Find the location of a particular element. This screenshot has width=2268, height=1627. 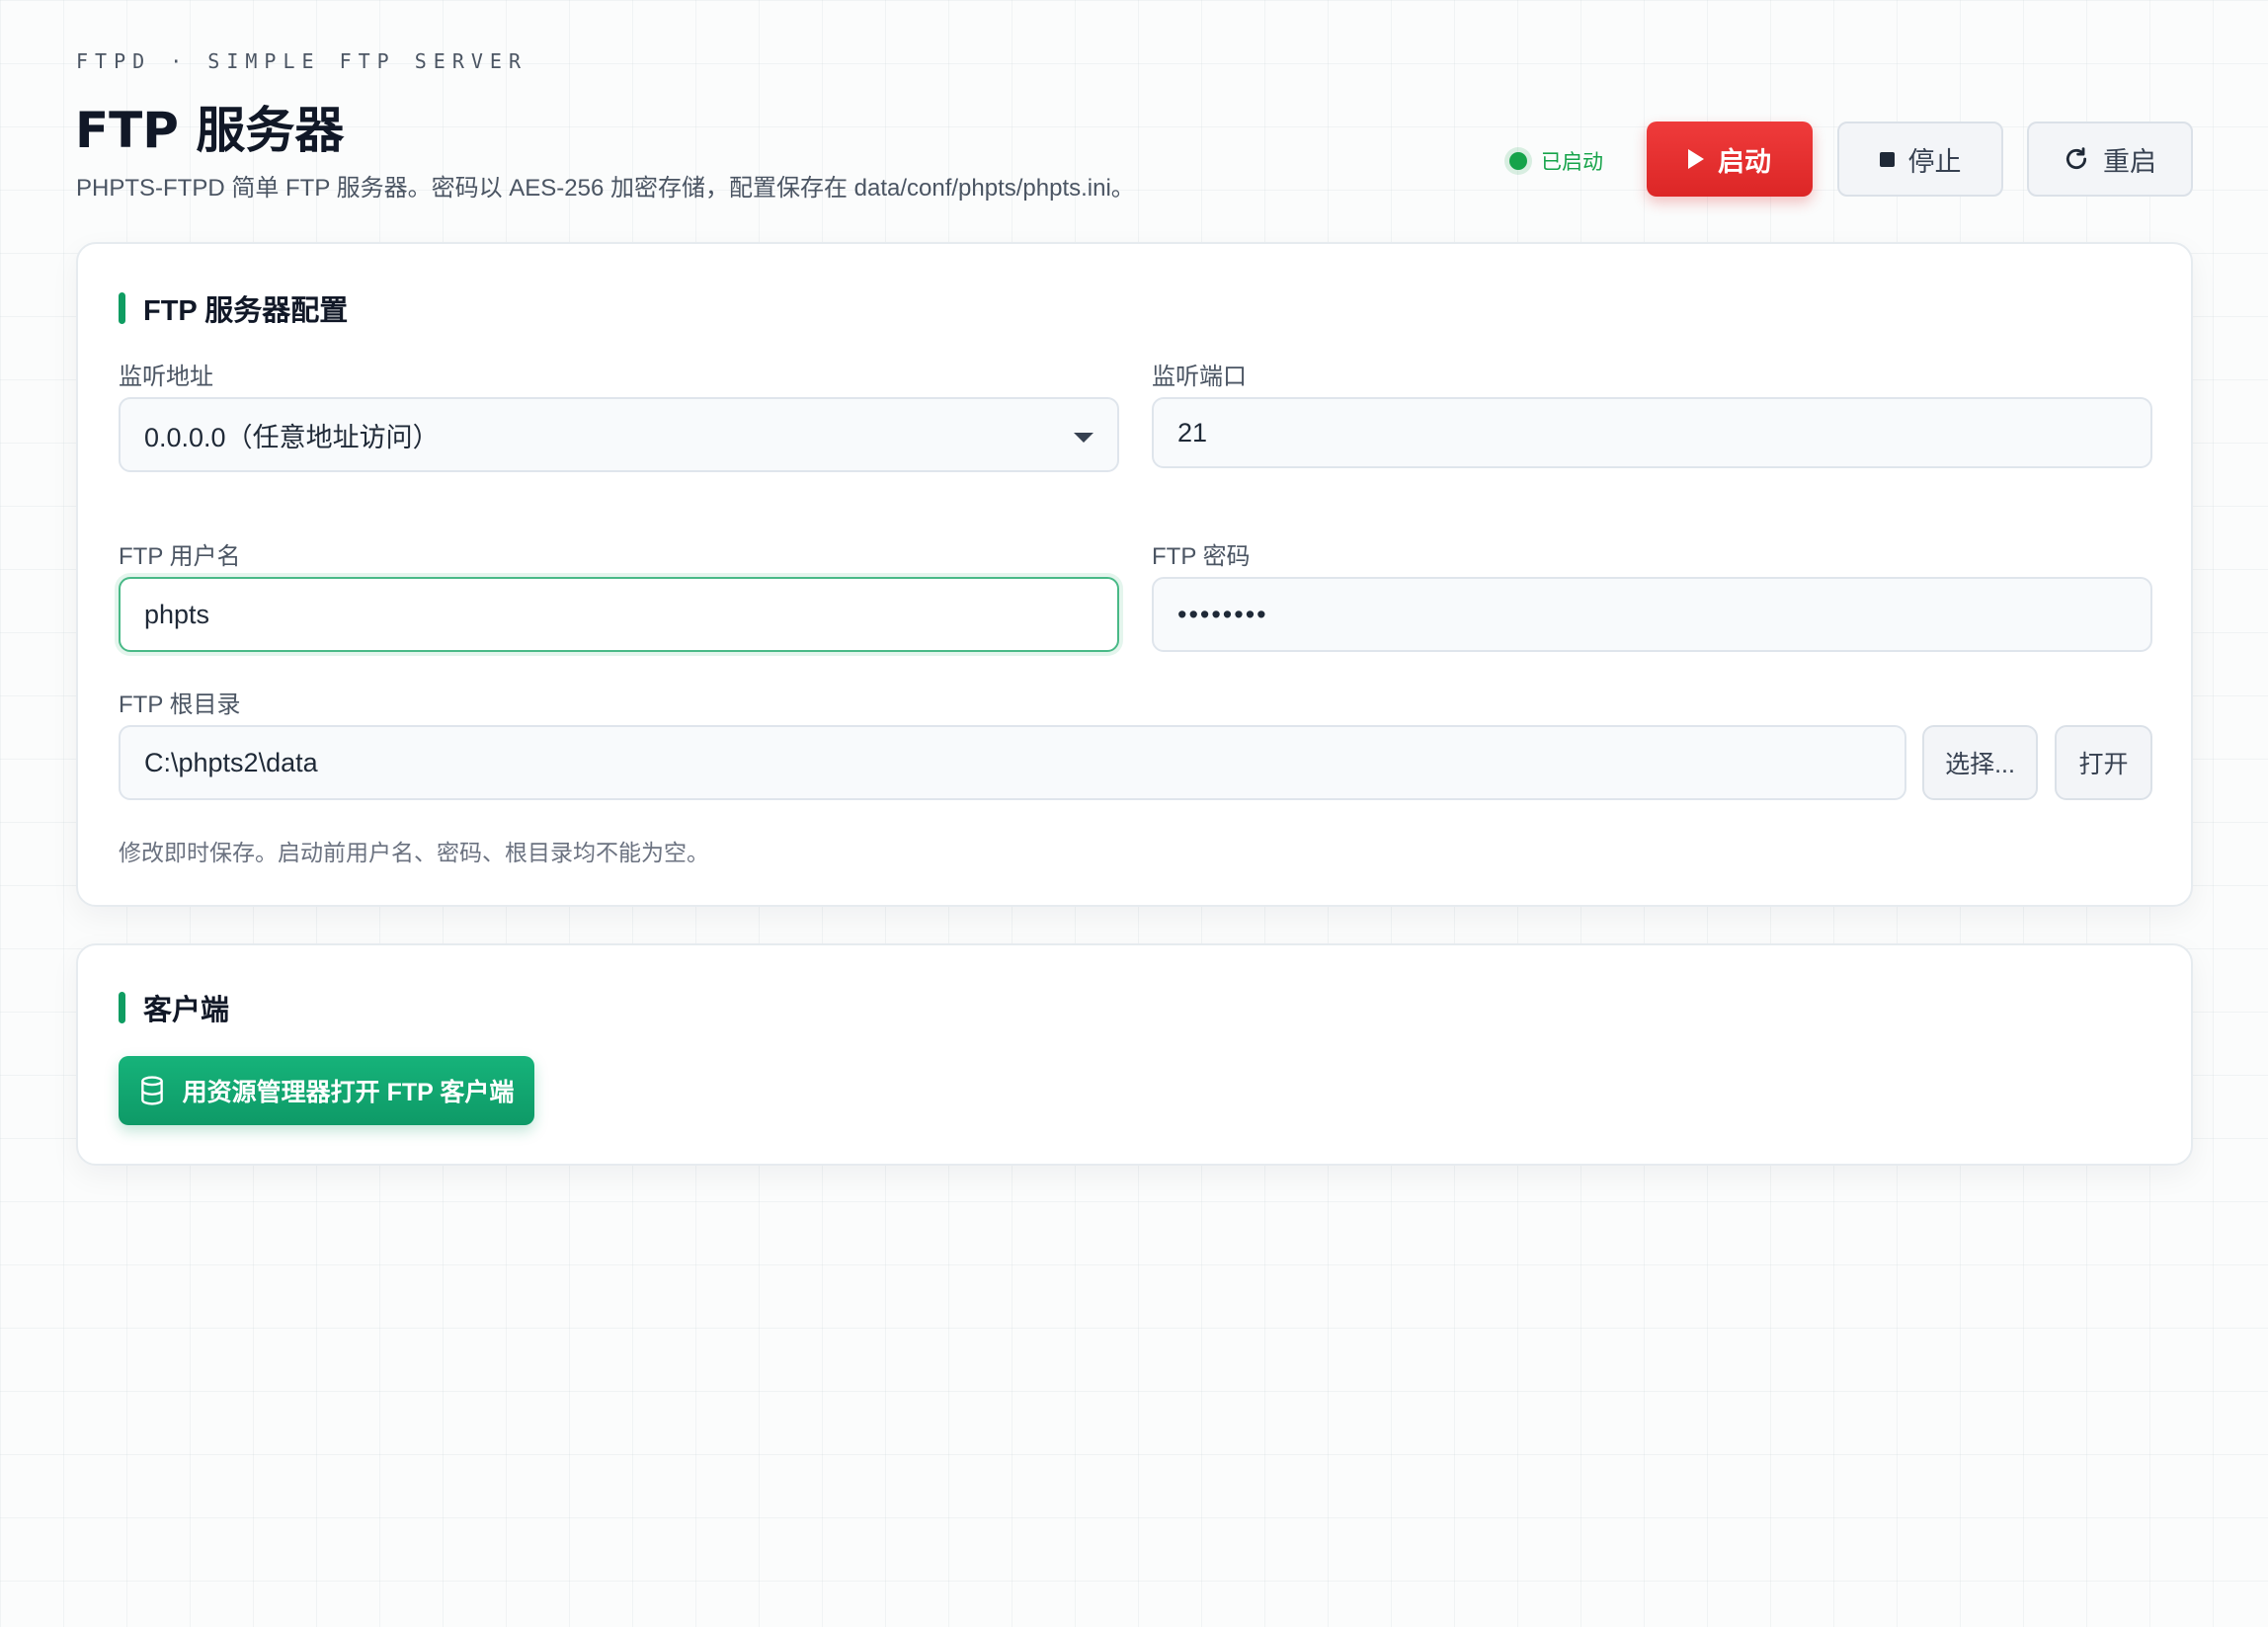

server-status: 已启动 is located at coordinates (1556, 161).